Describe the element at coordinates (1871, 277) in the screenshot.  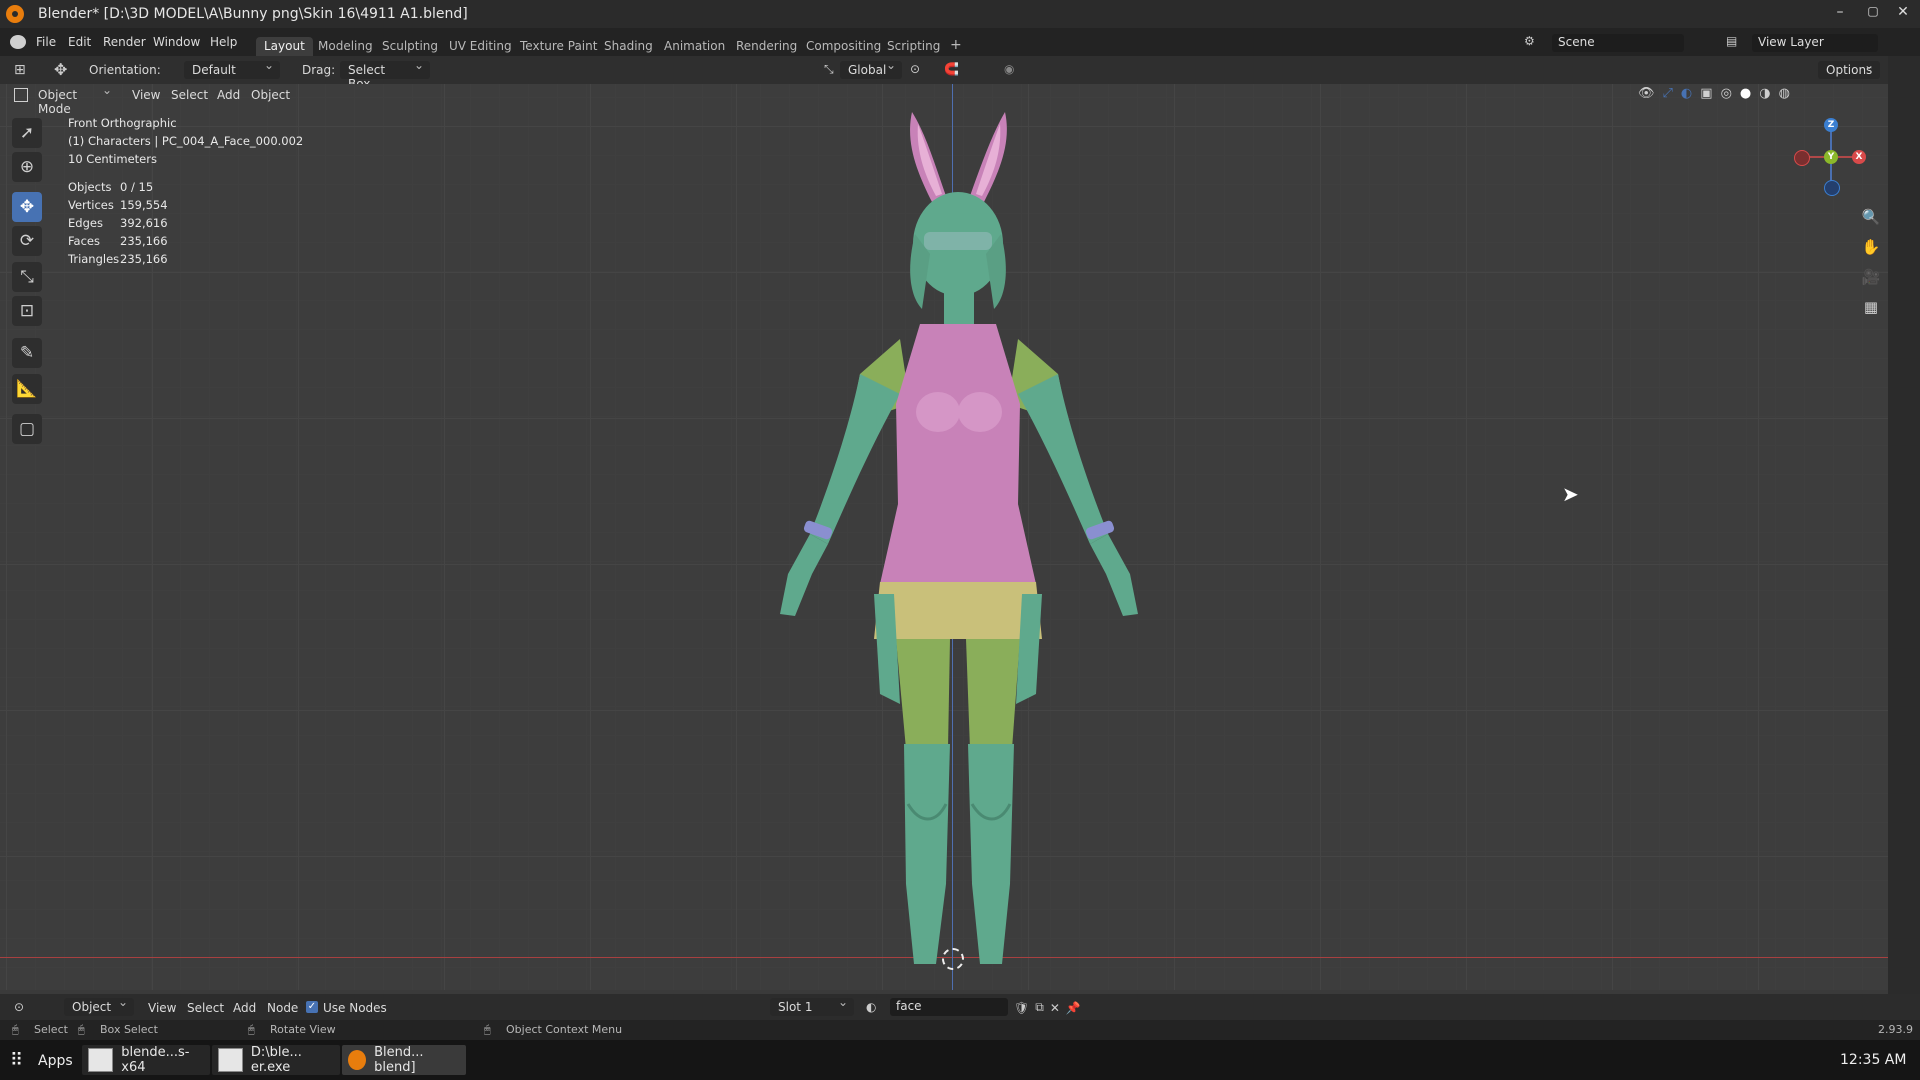
I see `camera-icon: 🎥` at that location.